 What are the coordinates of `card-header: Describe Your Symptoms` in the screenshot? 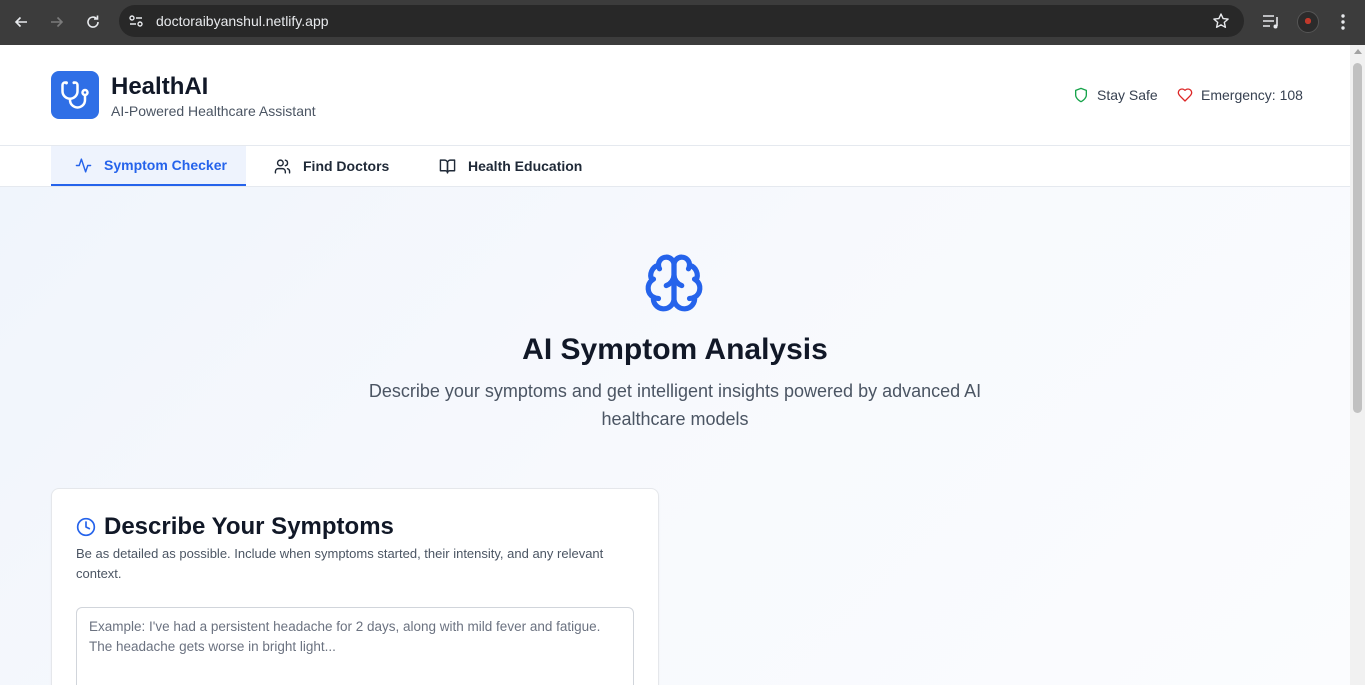 It's located at (235, 527).